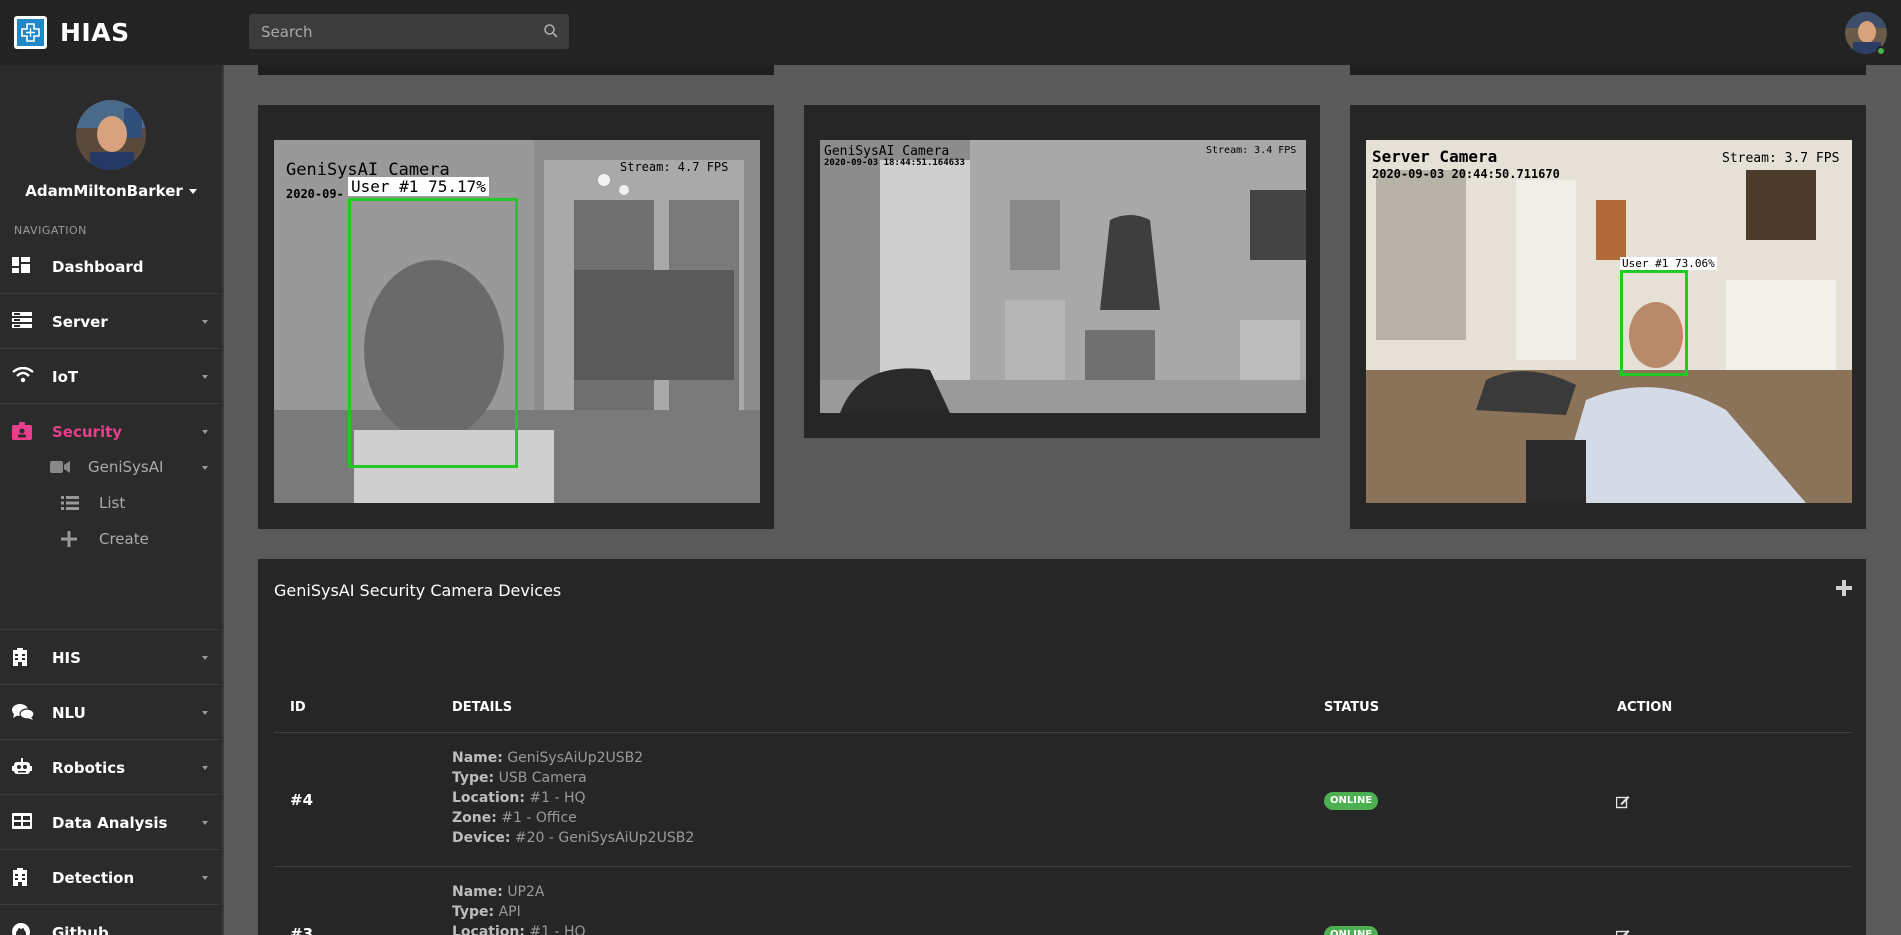 This screenshot has width=1901, height=935. I want to click on column-header-action: ACTION, so click(1645, 707).